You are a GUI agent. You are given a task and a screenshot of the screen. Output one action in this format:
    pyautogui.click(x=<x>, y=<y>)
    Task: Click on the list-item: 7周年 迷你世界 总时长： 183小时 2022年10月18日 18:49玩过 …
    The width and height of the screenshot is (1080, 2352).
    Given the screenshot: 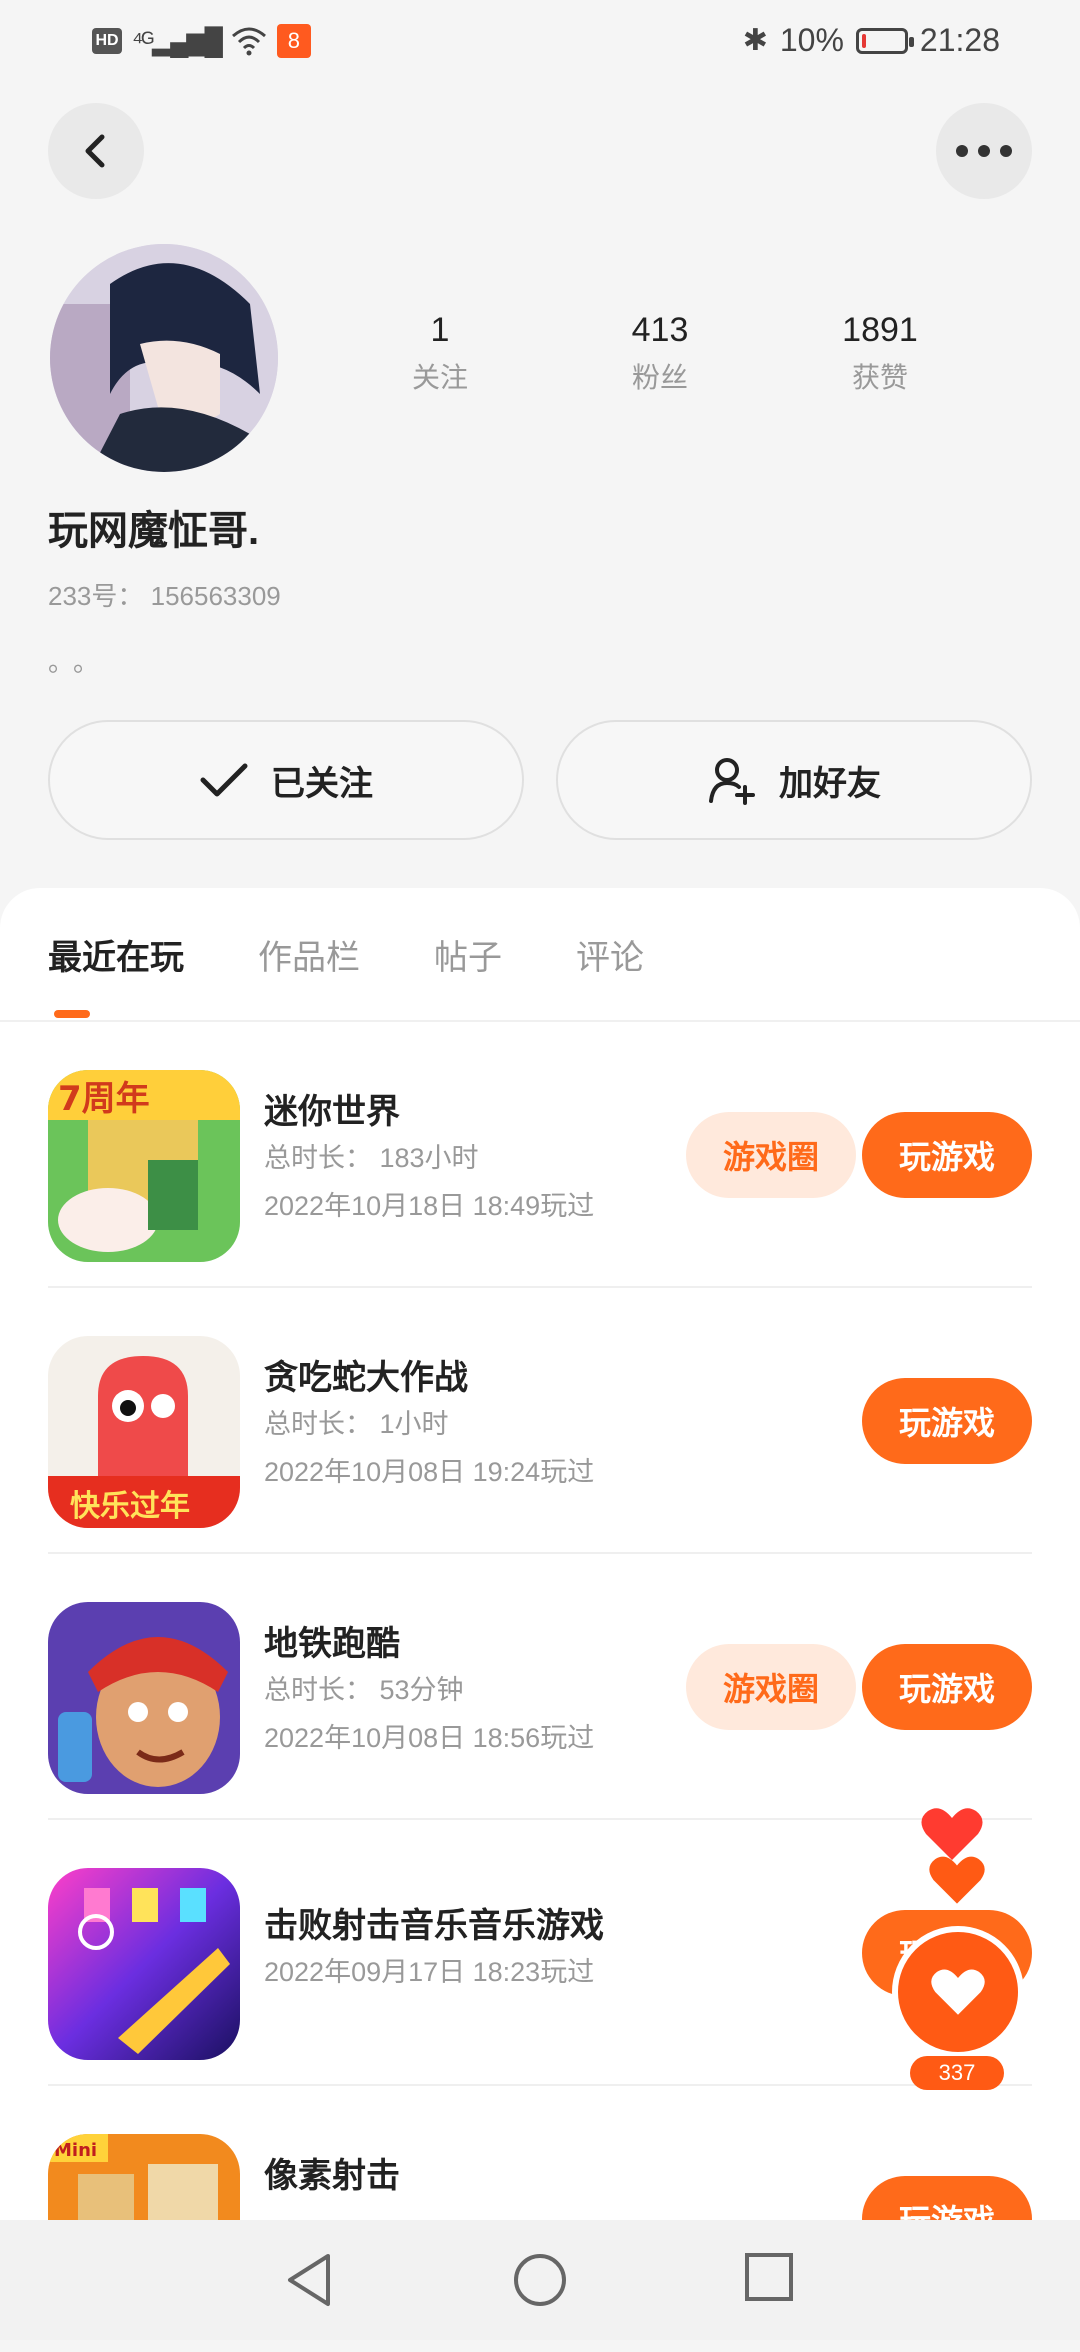 What is the action you would take?
    pyautogui.click(x=540, y=1155)
    